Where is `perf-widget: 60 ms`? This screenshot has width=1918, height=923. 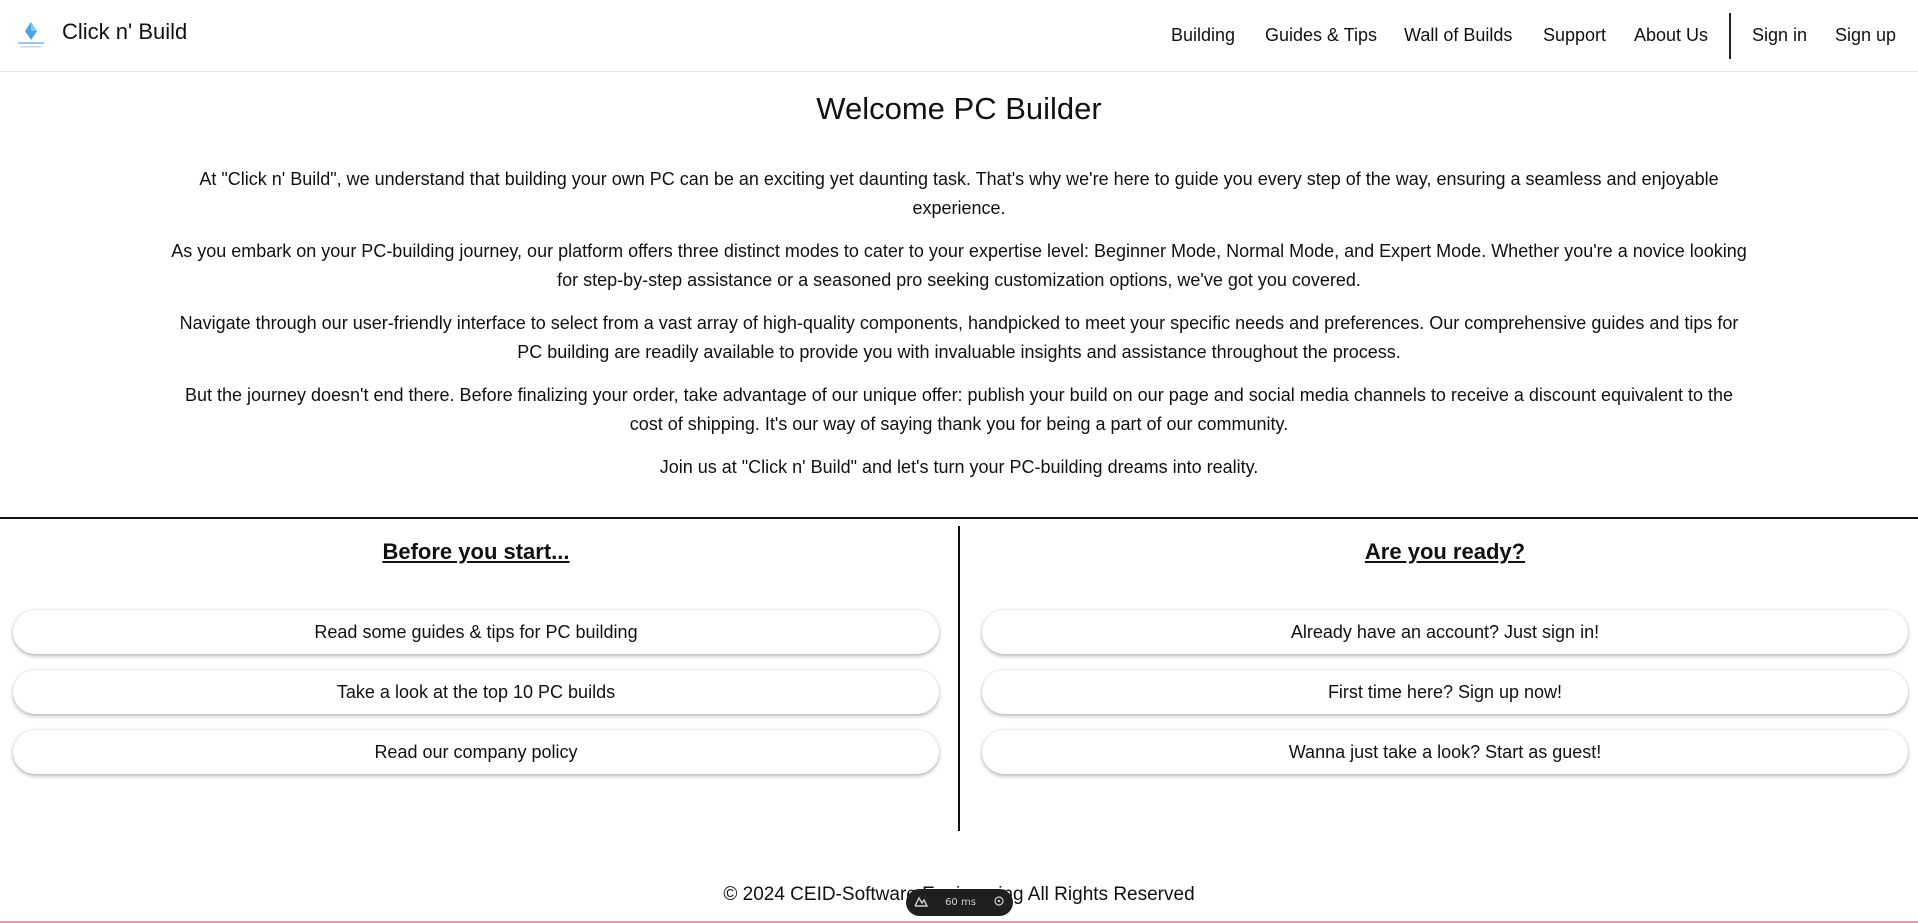
perf-widget: 60 ms is located at coordinates (959, 902).